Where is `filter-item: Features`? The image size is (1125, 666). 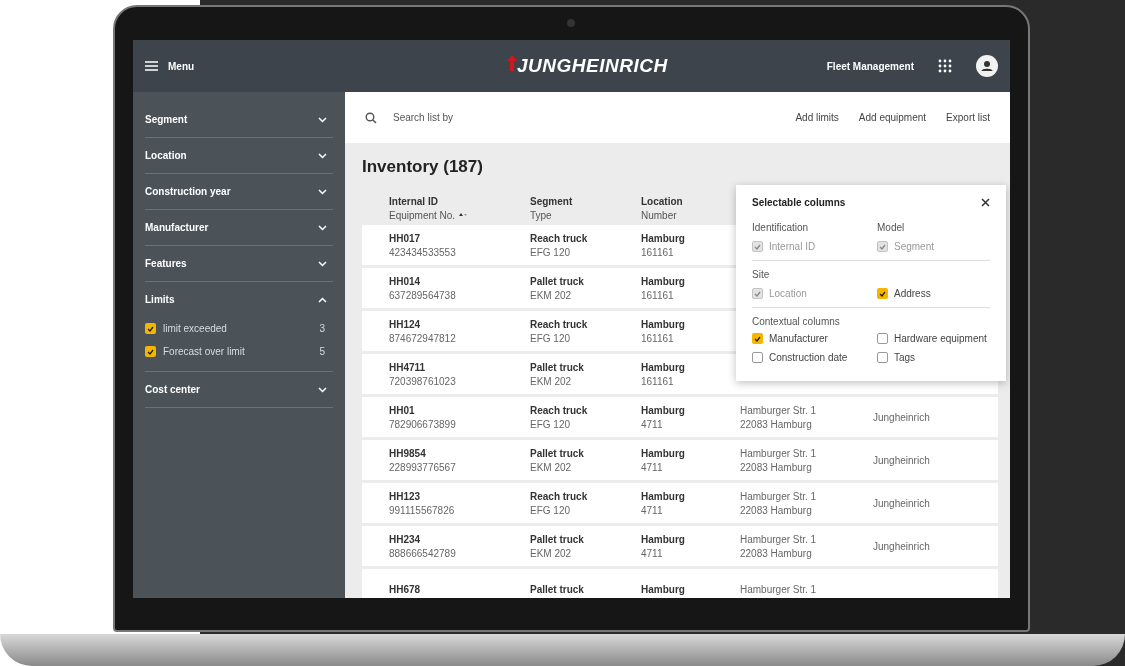 filter-item: Features is located at coordinates (239, 263).